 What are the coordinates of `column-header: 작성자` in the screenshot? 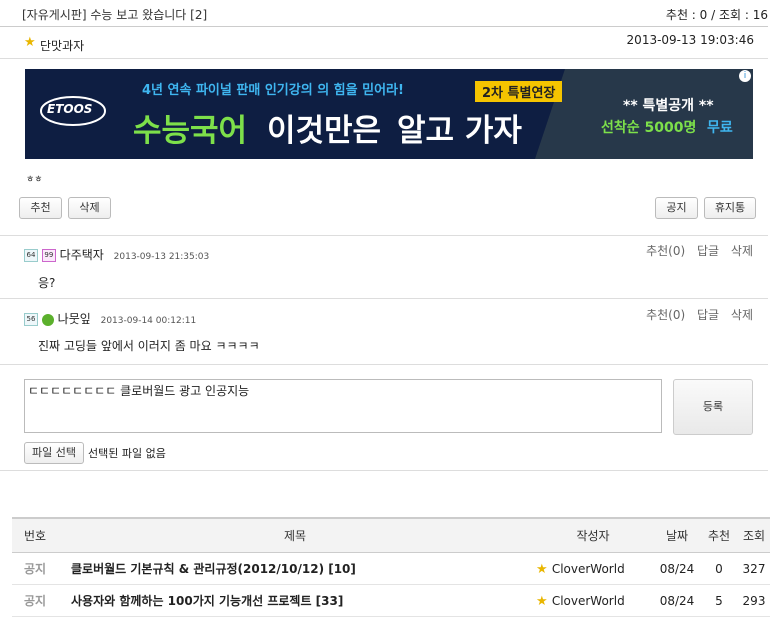 It's located at (593, 535).